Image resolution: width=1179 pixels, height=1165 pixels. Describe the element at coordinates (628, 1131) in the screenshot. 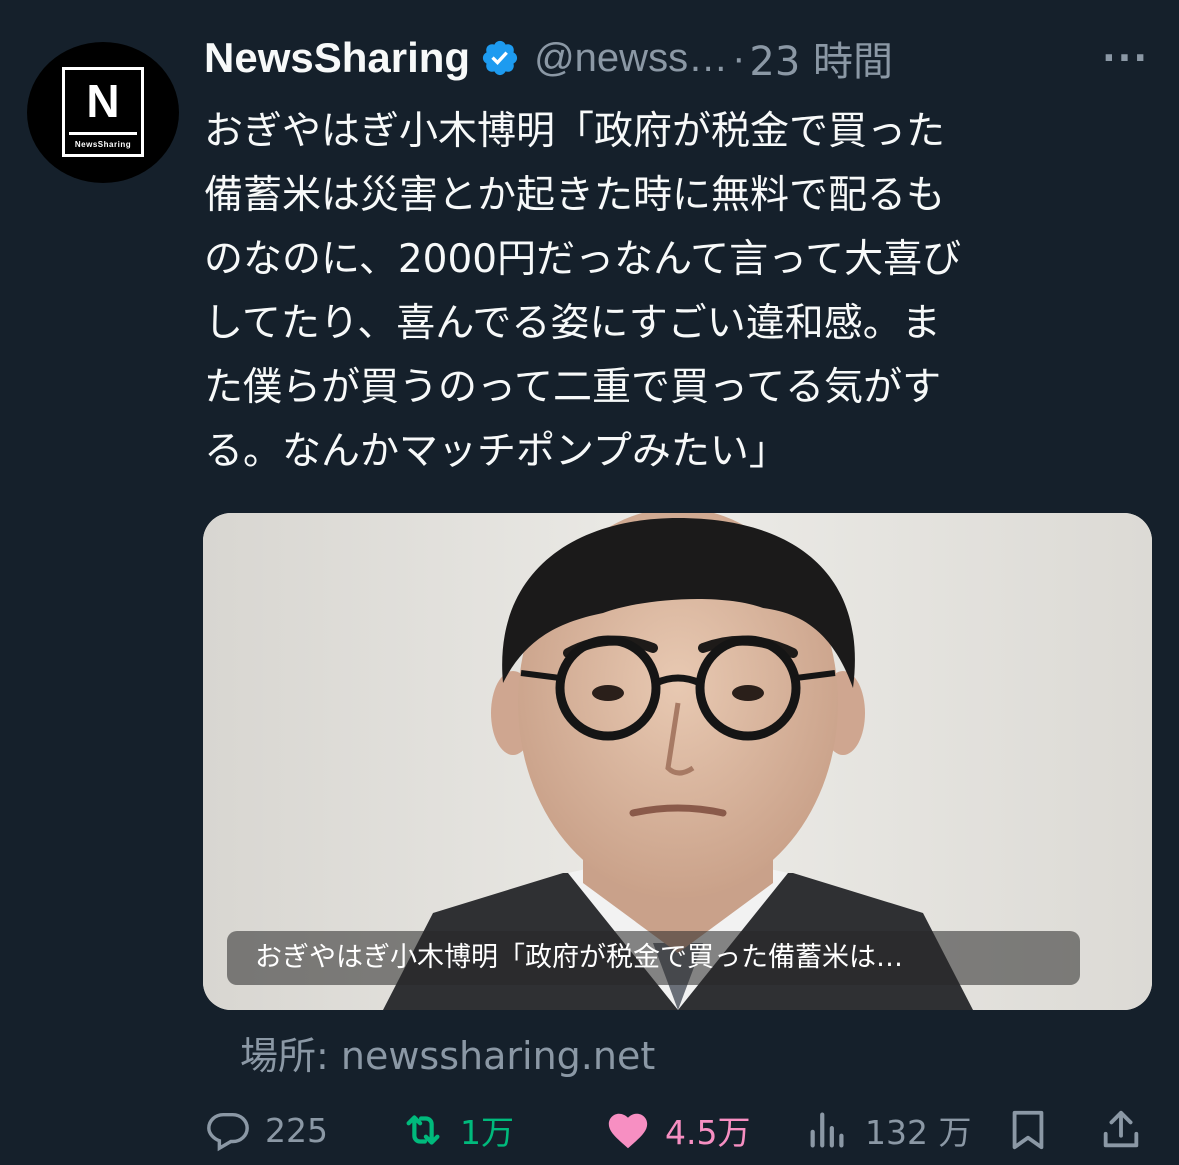

I see `like-icon` at that location.